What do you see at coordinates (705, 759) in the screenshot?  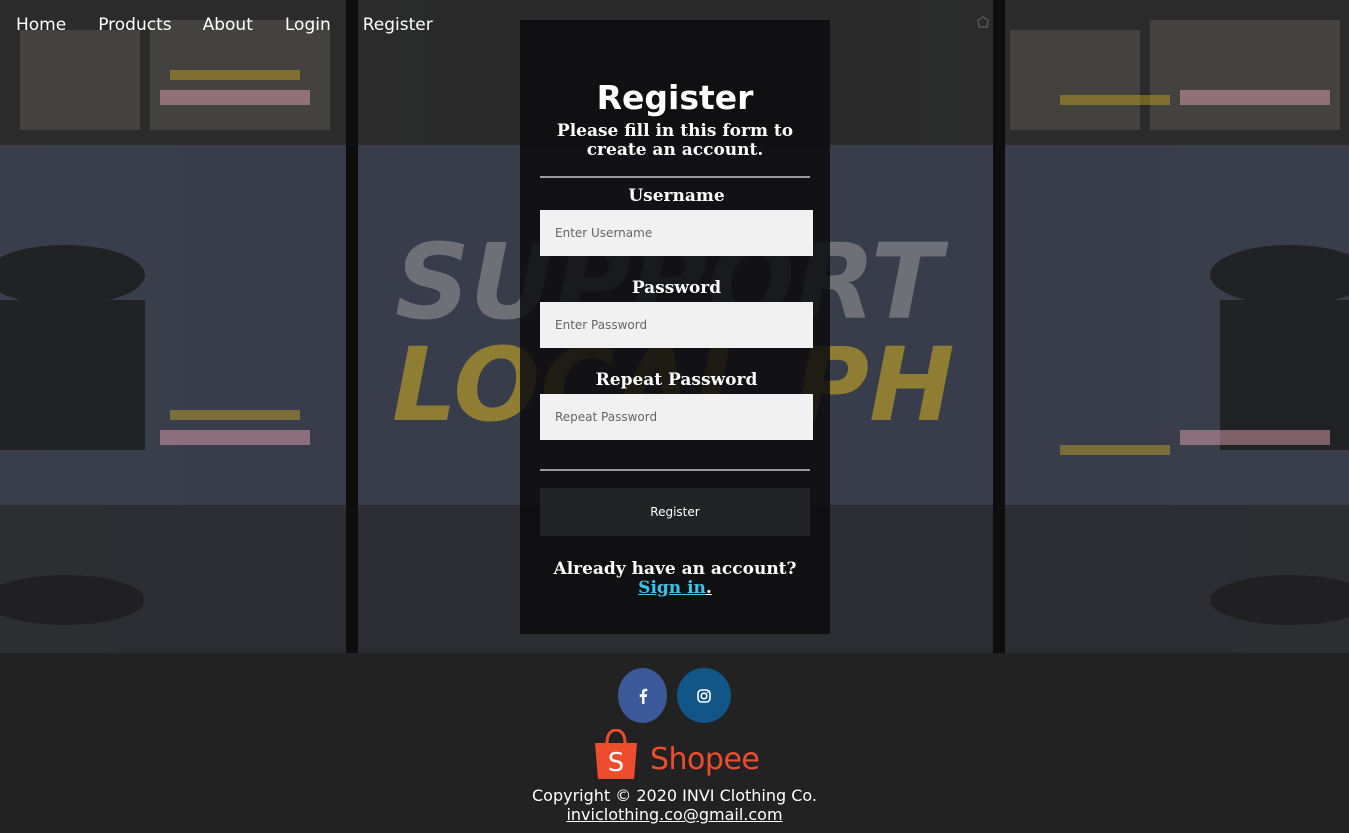 I see `shopee-wordmark: Shopee` at bounding box center [705, 759].